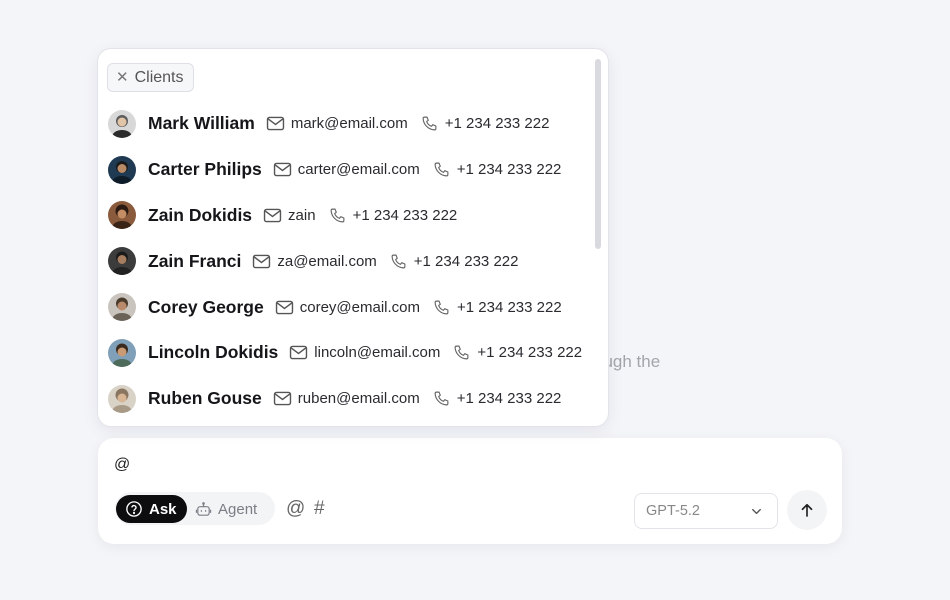  I want to click on send-button, so click(807, 510).